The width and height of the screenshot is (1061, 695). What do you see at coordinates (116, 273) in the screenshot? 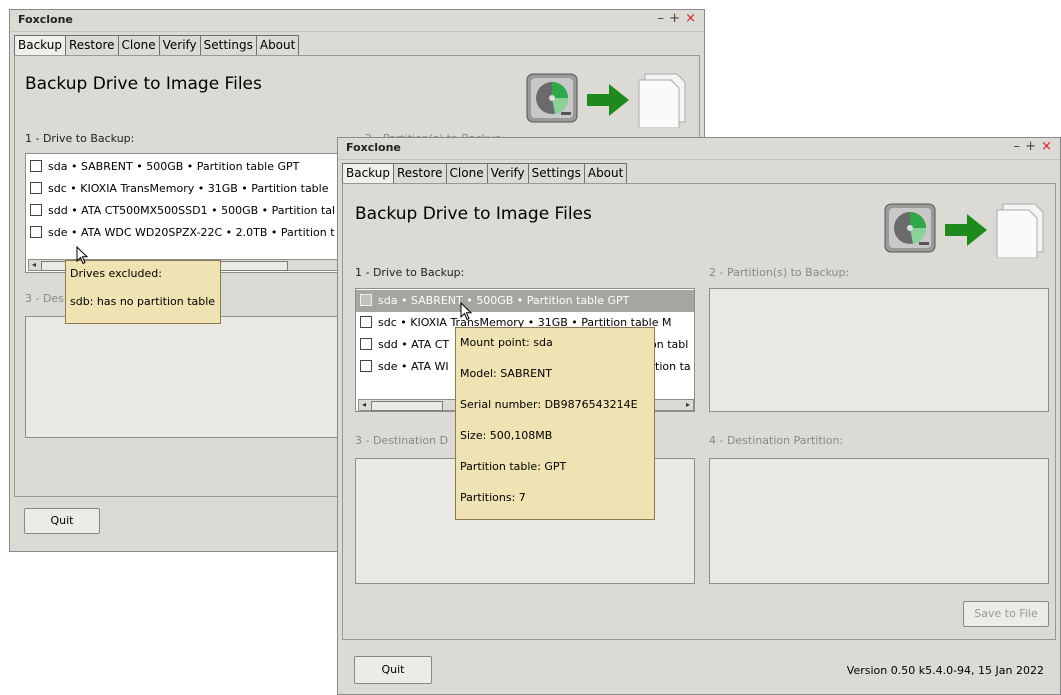
I see `tooltip-title: Drives excluded:` at bounding box center [116, 273].